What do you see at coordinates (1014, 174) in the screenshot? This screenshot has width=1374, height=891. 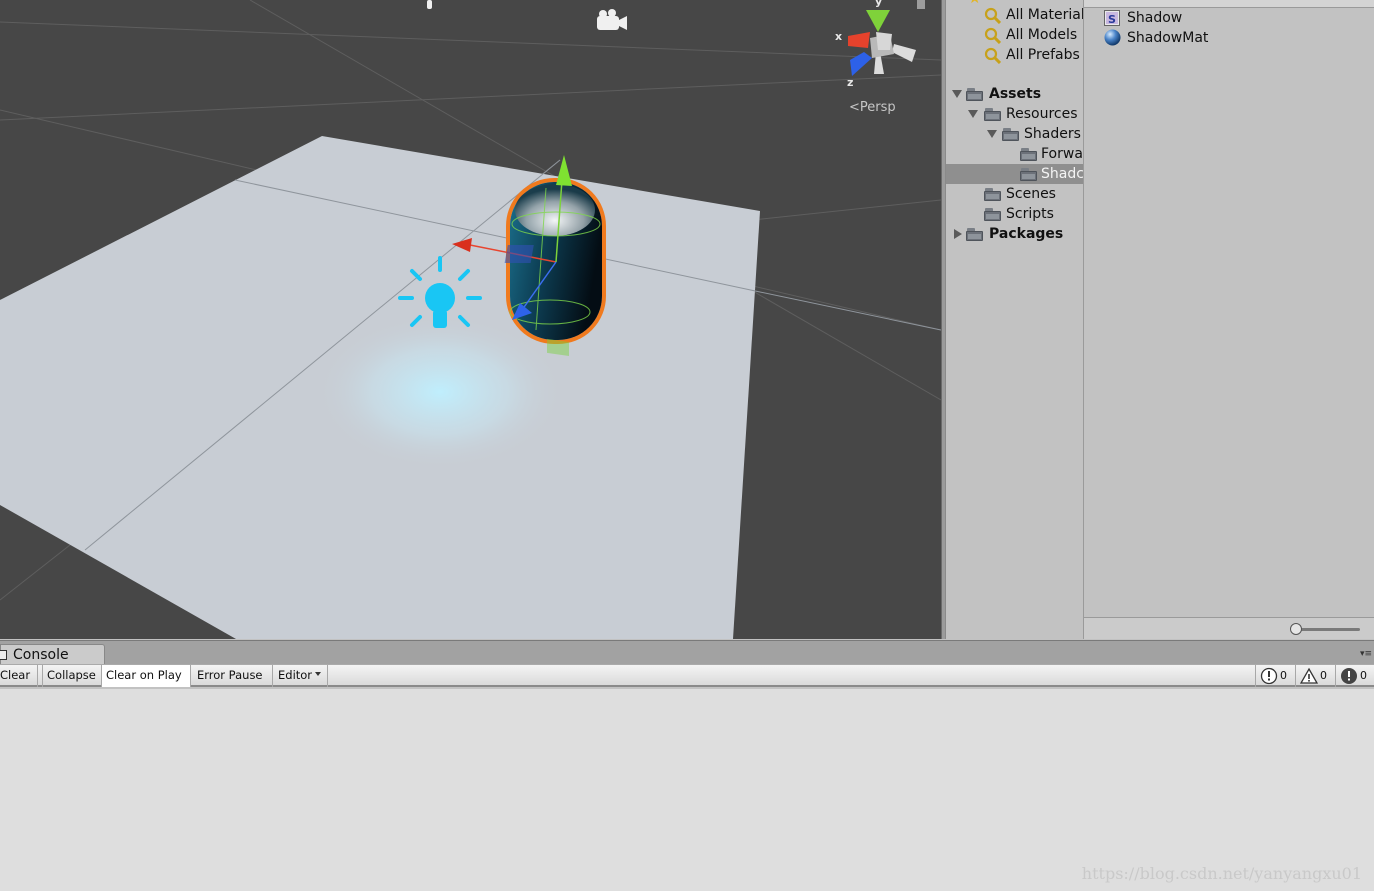 I see `tree-item-shadow-selected: Shadc` at bounding box center [1014, 174].